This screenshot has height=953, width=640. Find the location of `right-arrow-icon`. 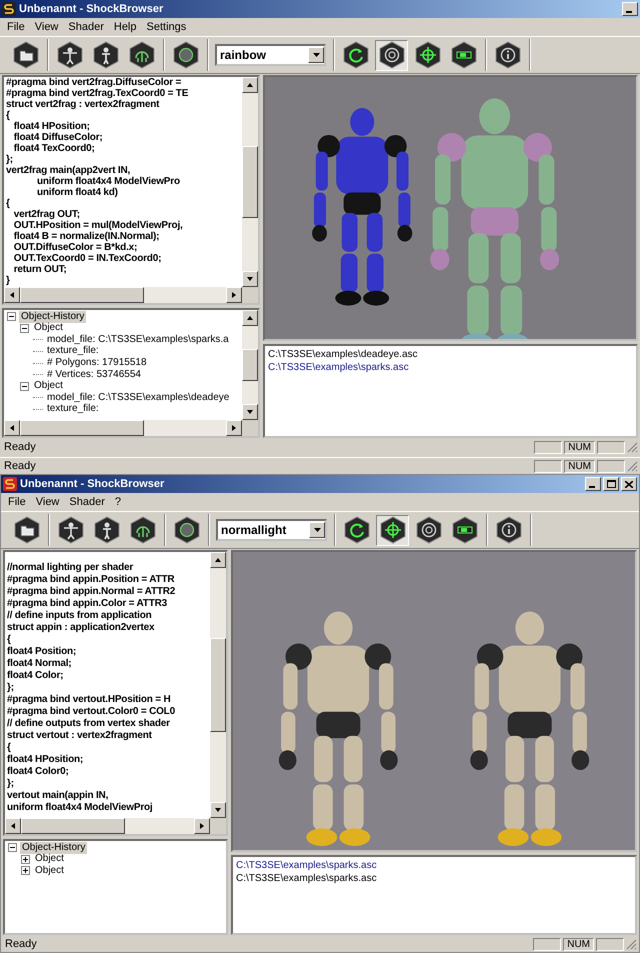

right-arrow-icon is located at coordinates (202, 826).